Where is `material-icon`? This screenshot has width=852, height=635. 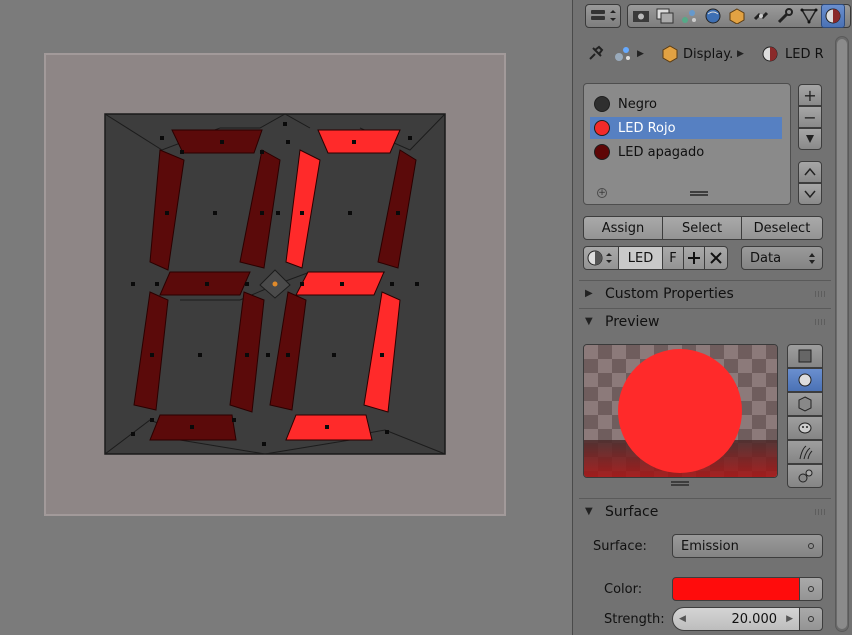
material-icon is located at coordinates (833, 16).